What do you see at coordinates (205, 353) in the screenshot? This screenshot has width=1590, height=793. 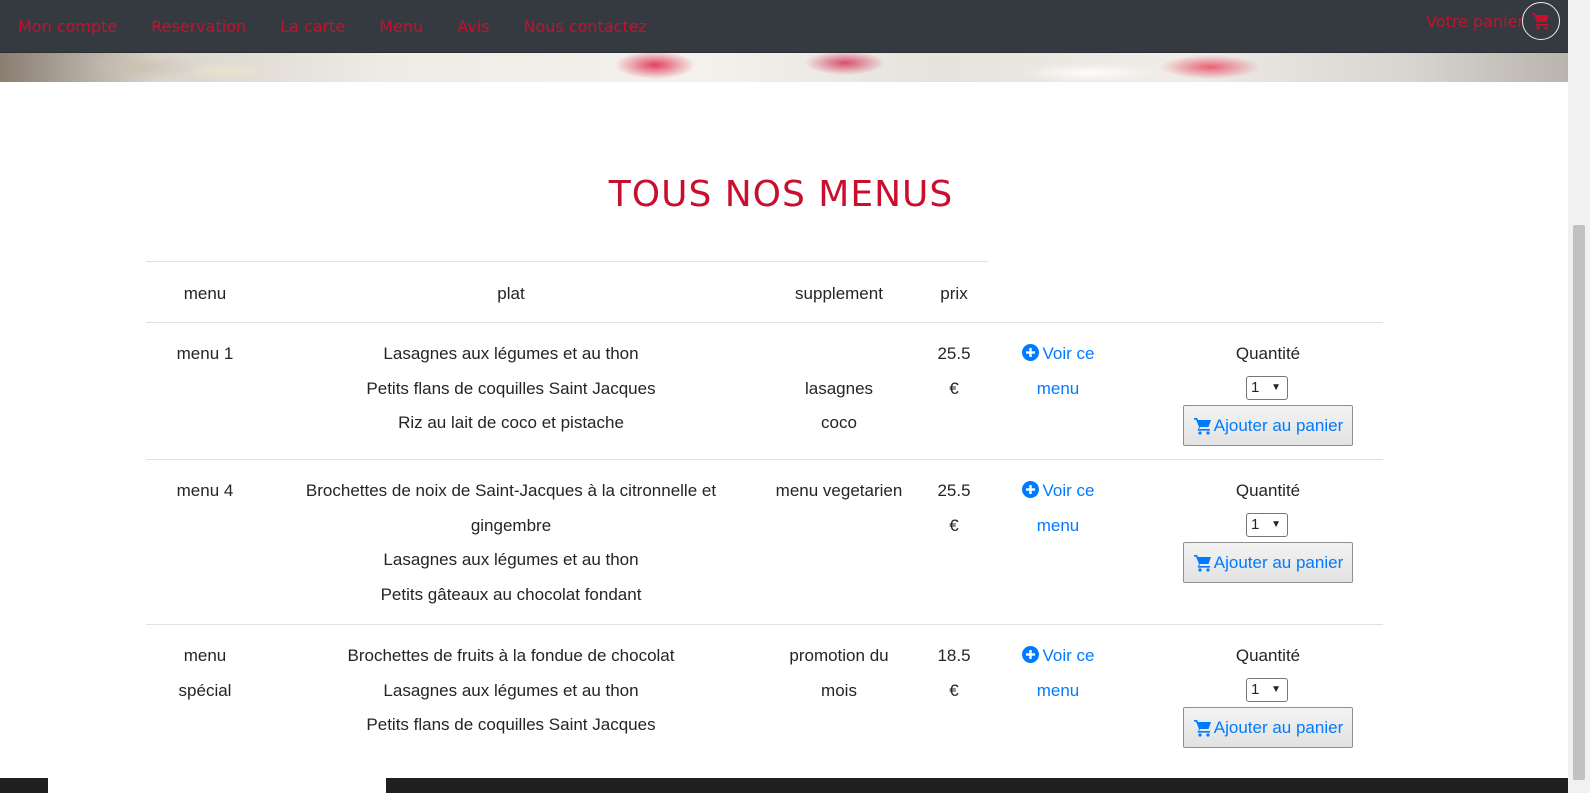 I see `row-menu-name: menu 1` at bounding box center [205, 353].